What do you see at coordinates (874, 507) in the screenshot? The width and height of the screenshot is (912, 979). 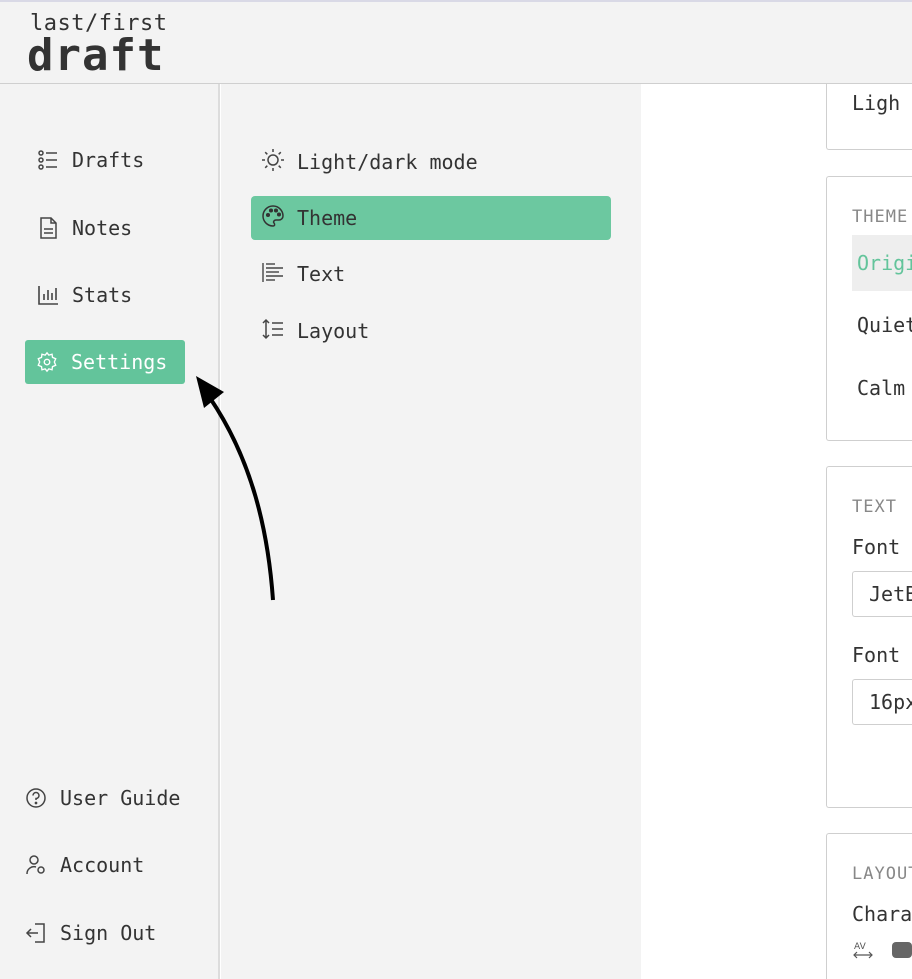 I see `text-panel-label: TEXT` at bounding box center [874, 507].